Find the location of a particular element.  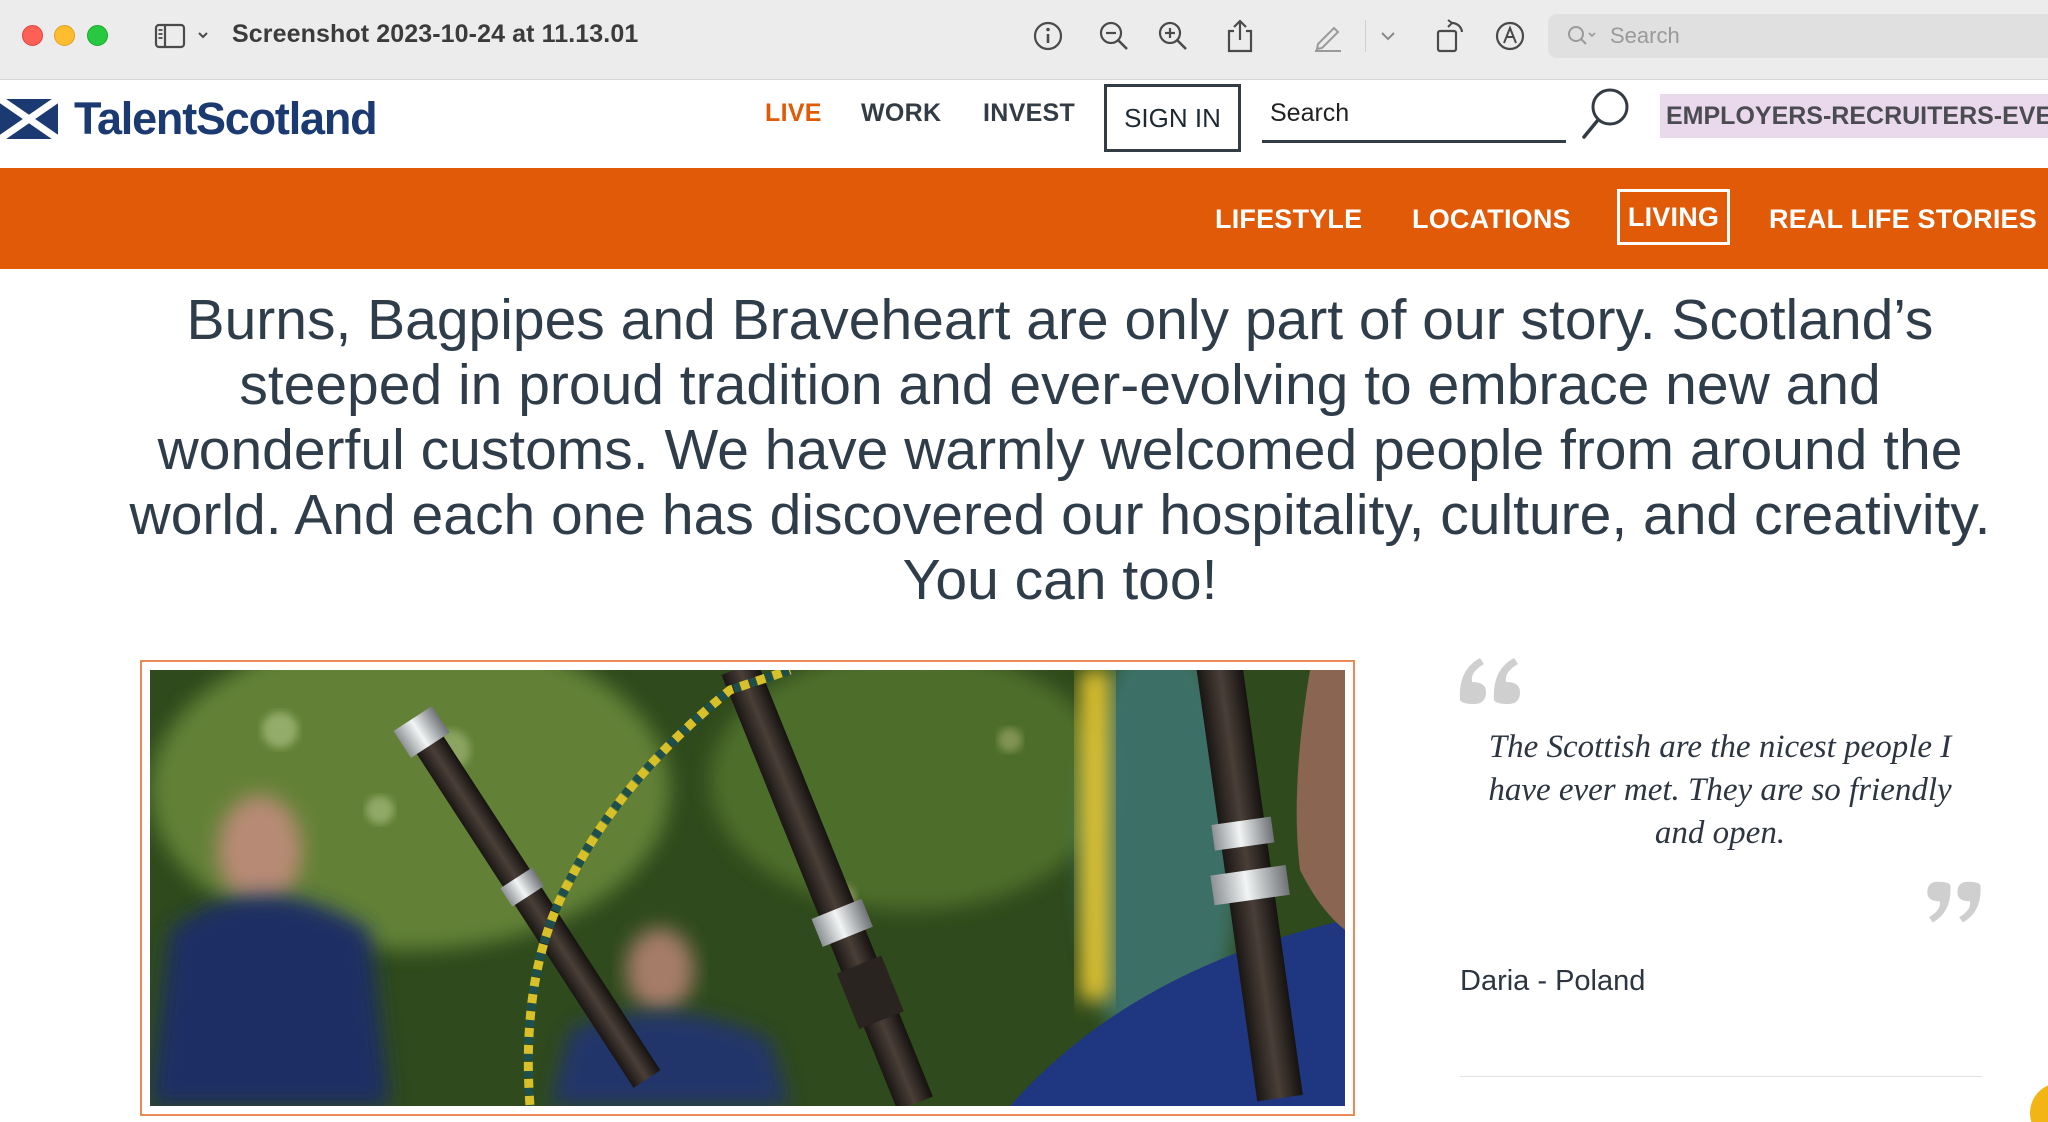

chevron-down-icon is located at coordinates (1388, 36).